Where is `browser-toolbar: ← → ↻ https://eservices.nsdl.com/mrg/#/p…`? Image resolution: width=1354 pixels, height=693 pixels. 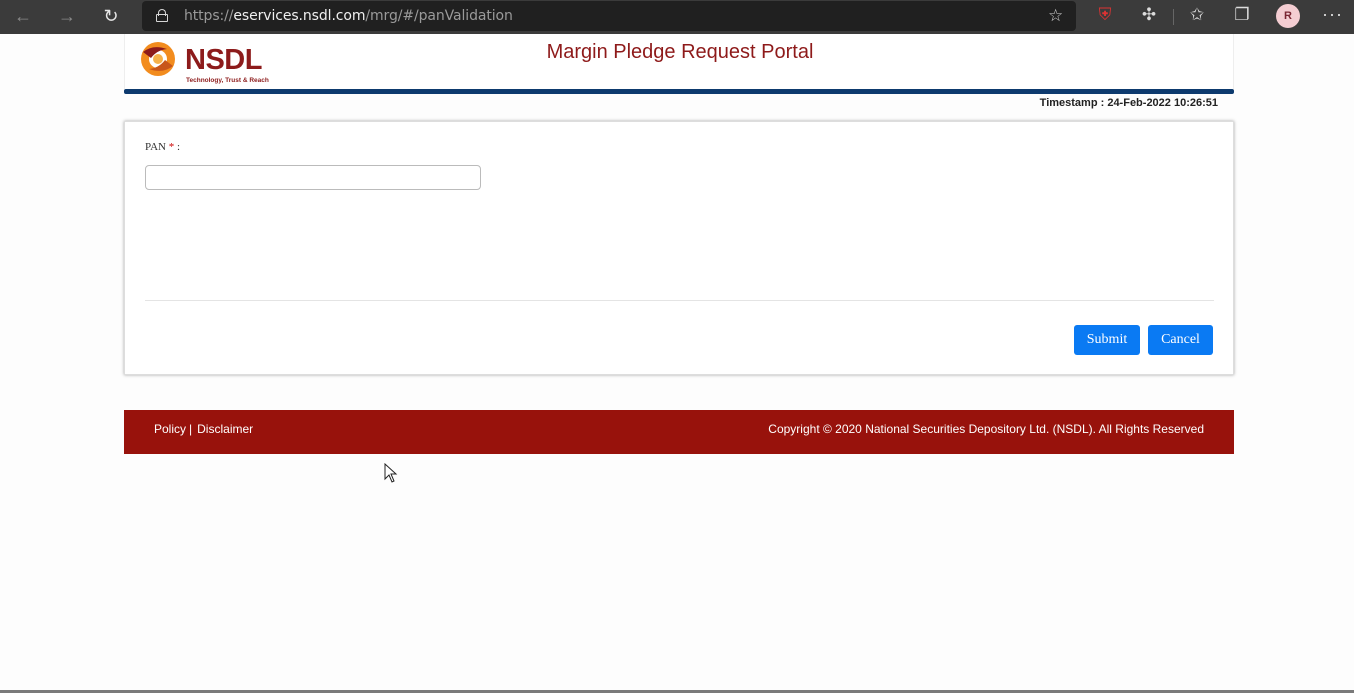
browser-toolbar: ← → ↻ https://eservices.nsdl.com/mrg/#/p… is located at coordinates (677, 17).